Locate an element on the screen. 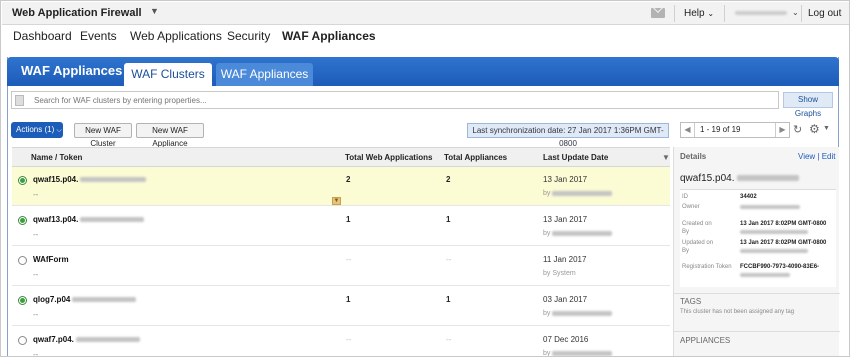 The image size is (850, 357). cluster-name: qwaf7.p04. is located at coordinates (86, 339).